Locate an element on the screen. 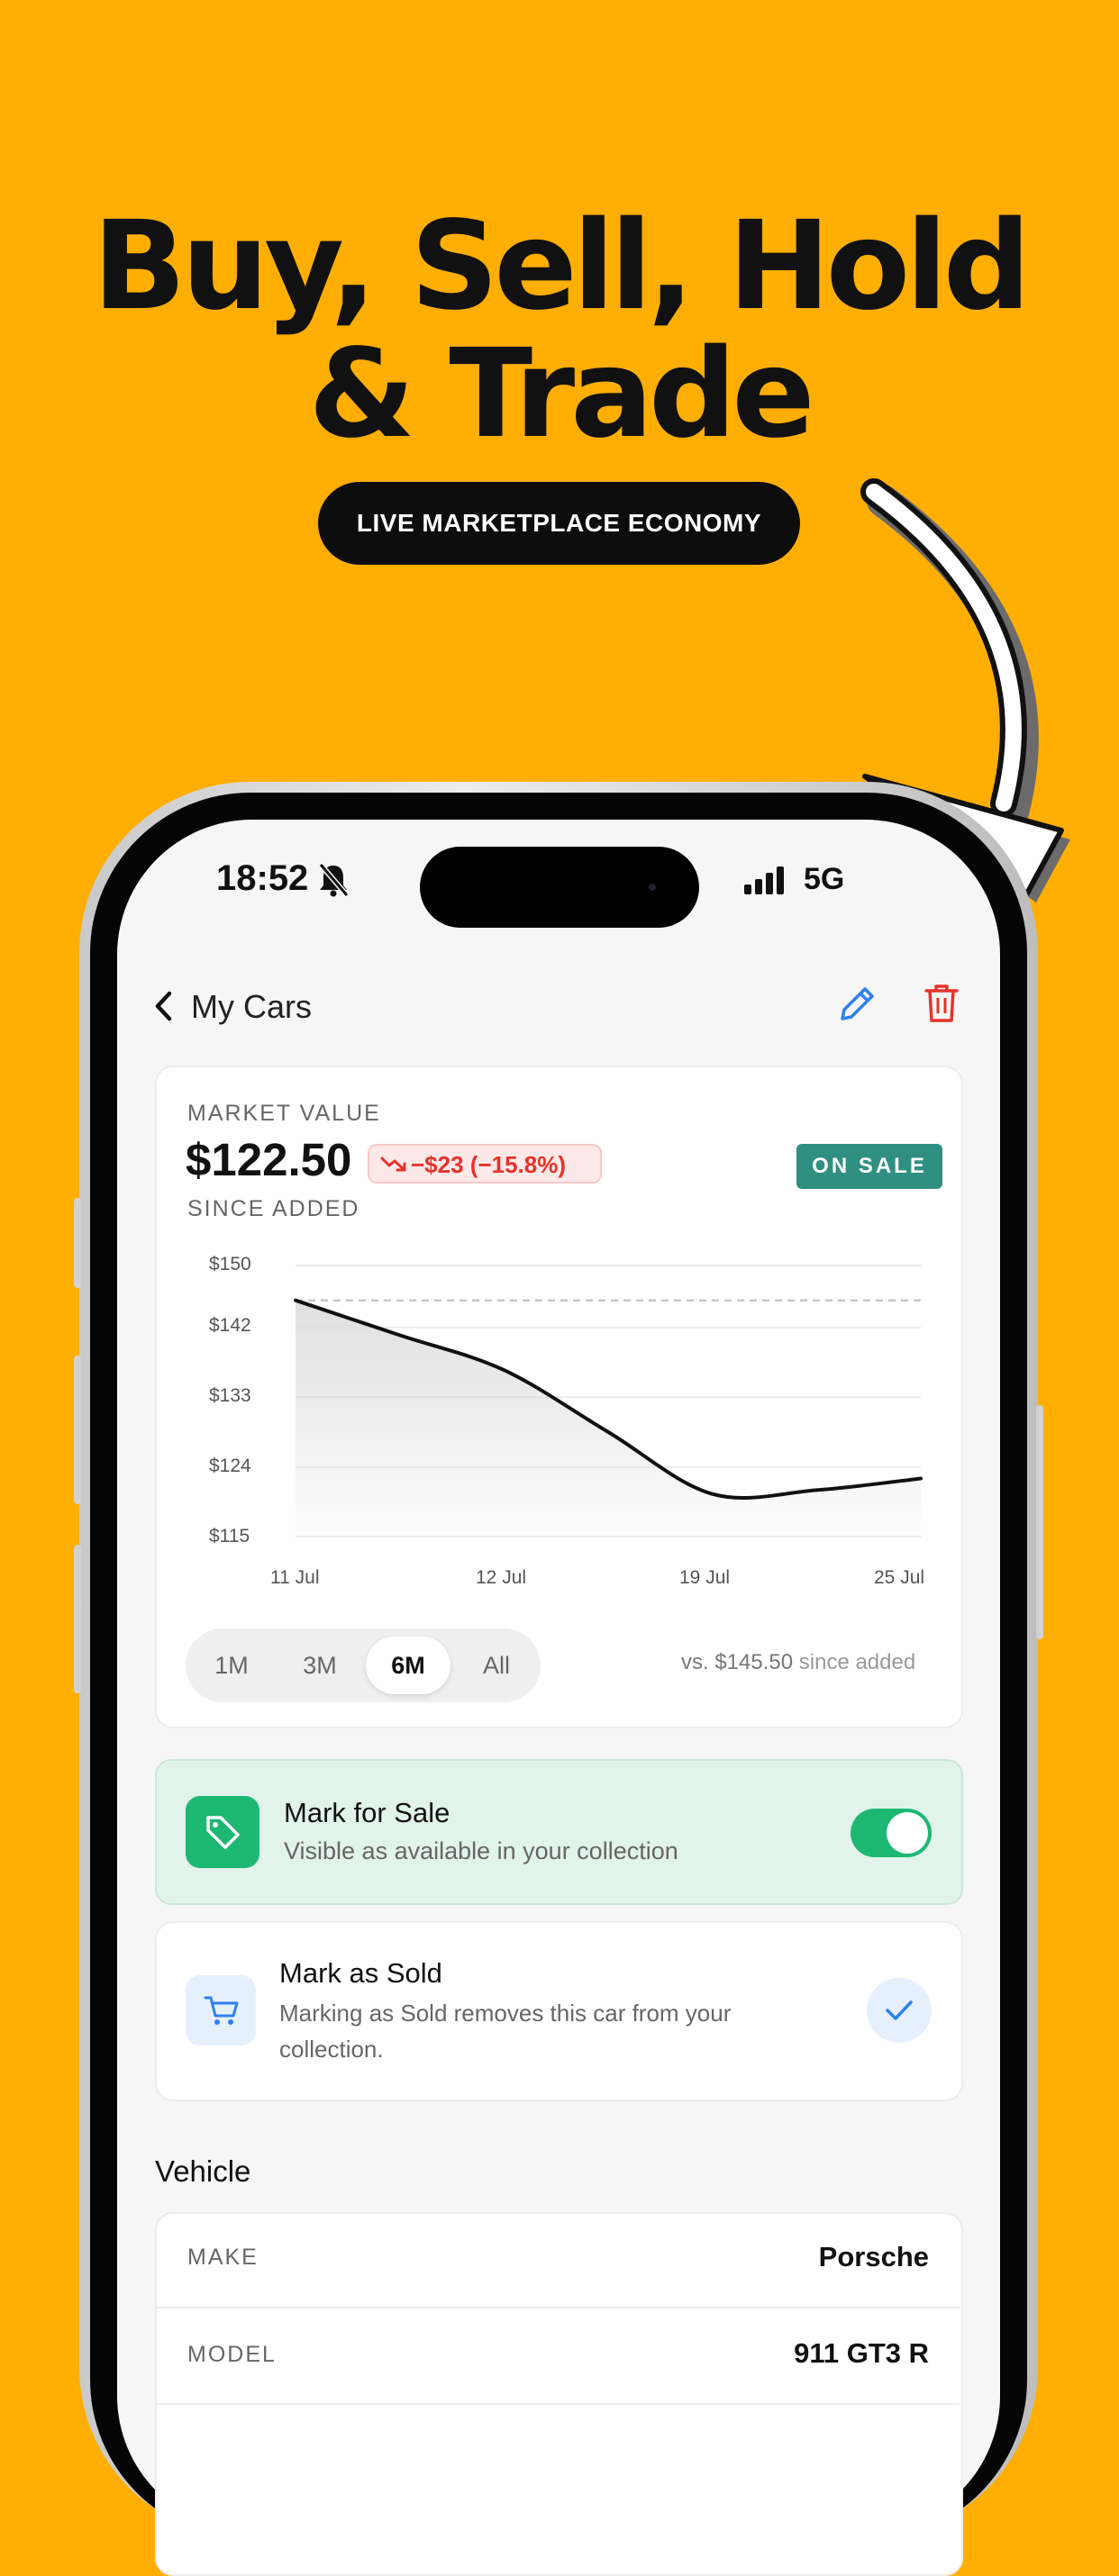  mark-as-sold-button is located at coordinates (900, 2011).